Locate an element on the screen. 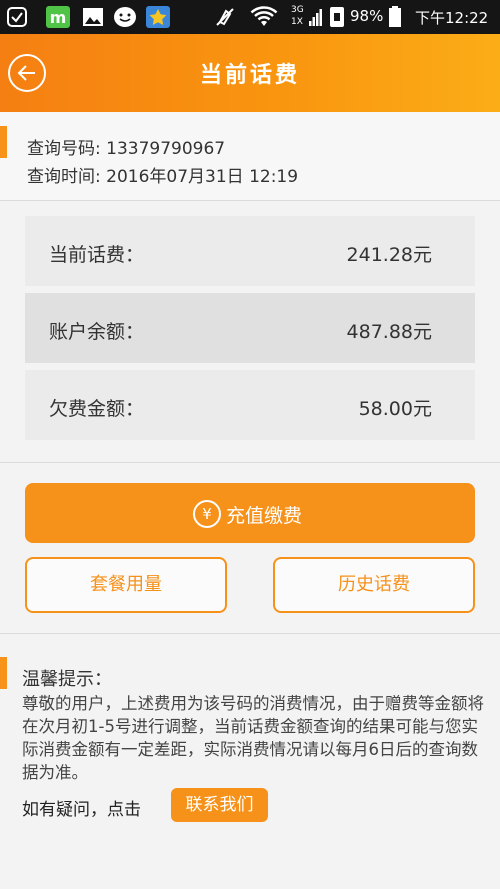 This screenshot has height=889, width=500. query-time-value: 2016年07月31日 12:19 is located at coordinates (202, 177).